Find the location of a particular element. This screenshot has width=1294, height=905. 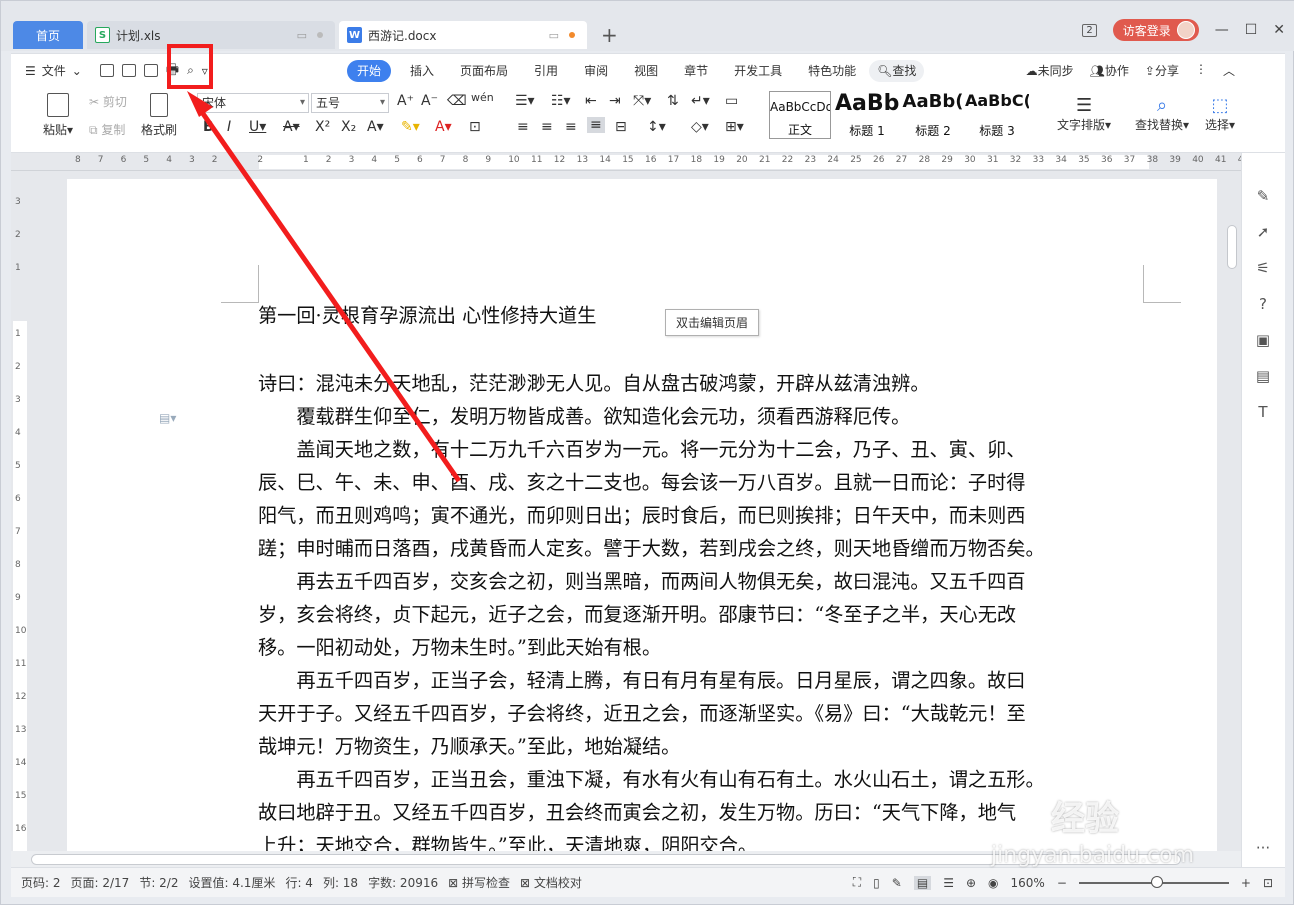

menu-developer: 开发工具 is located at coordinates (758, 71).